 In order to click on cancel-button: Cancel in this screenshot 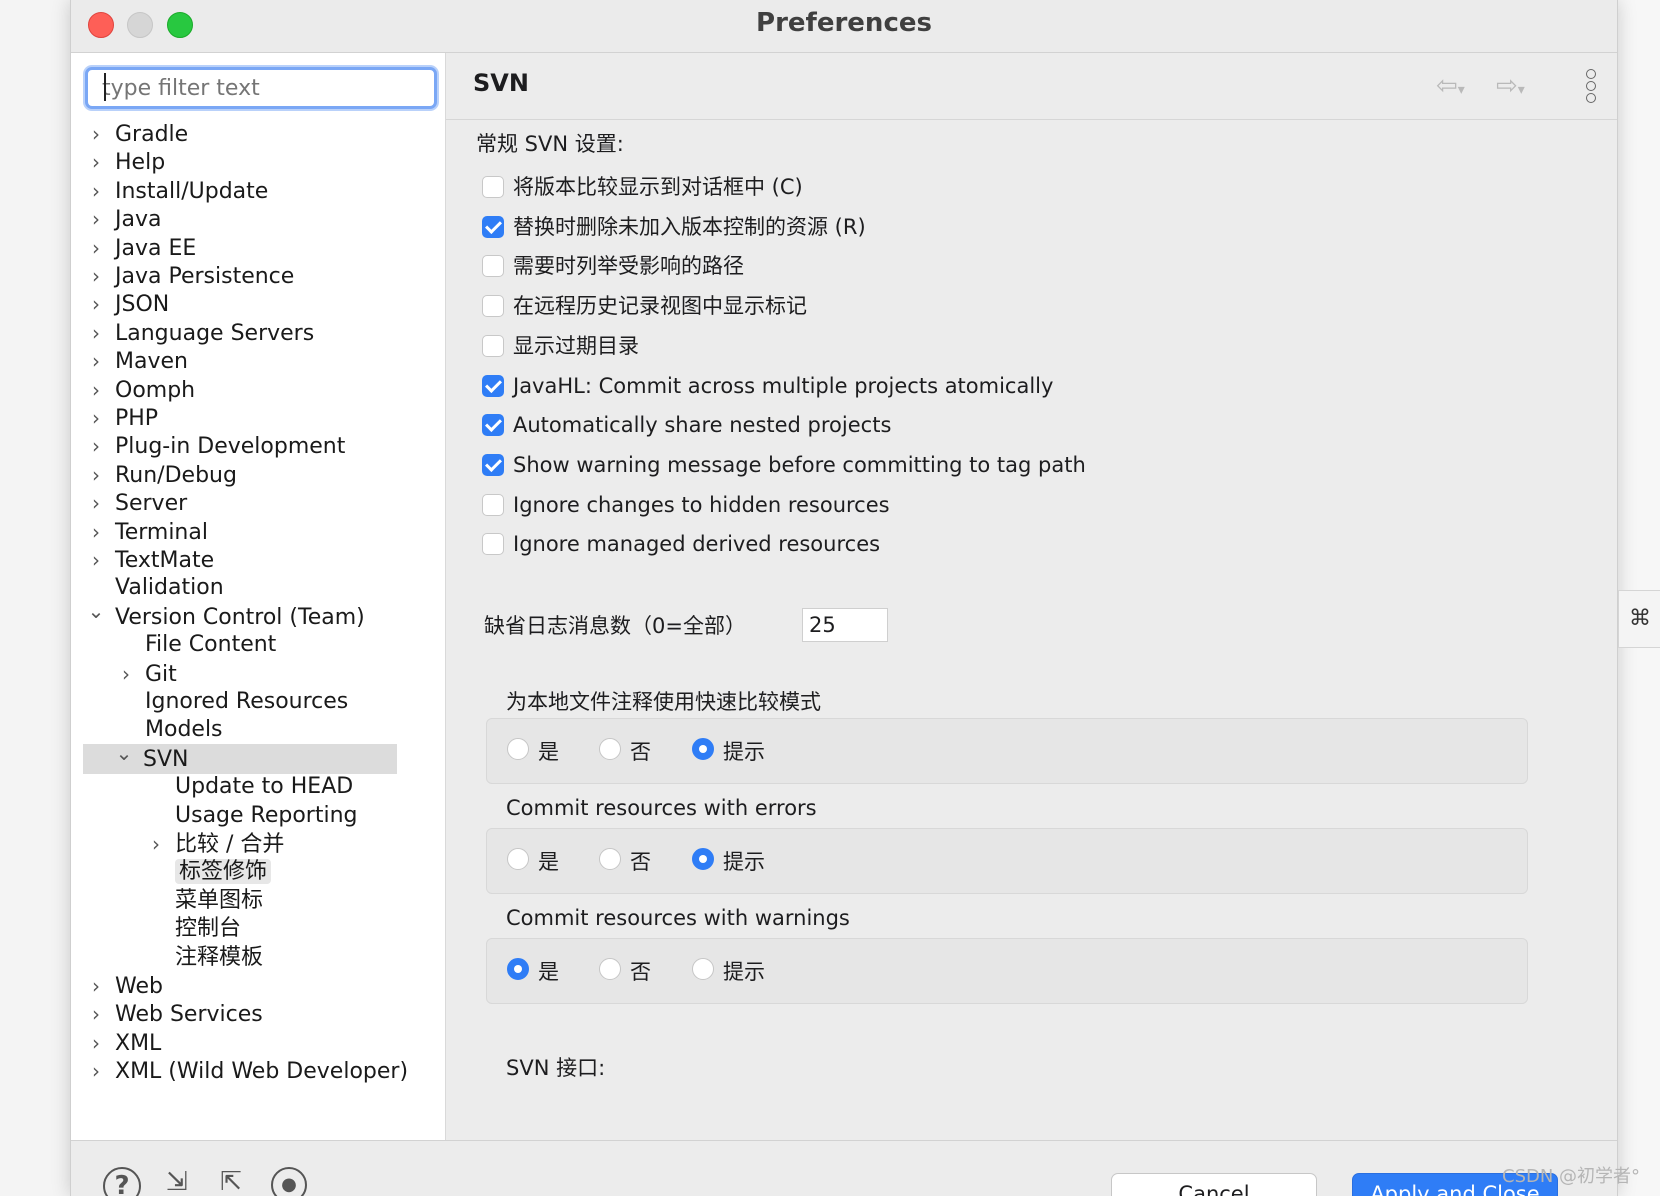, I will do `click(1214, 1184)`.